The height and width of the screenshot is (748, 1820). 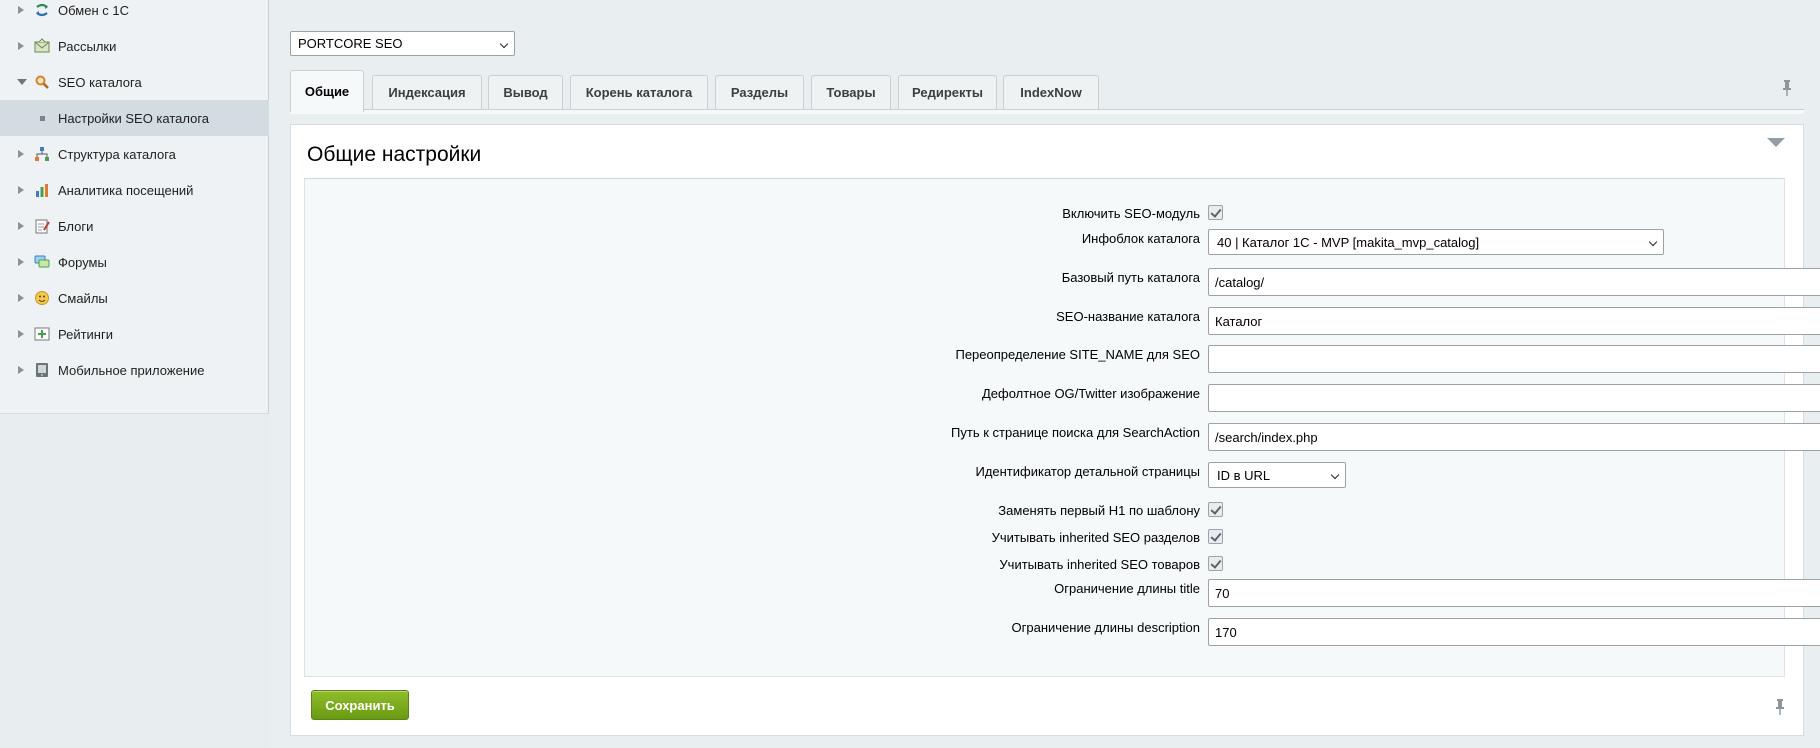 I want to click on desc-limit-label: Ограничение длины description, so click(x=1105, y=627).